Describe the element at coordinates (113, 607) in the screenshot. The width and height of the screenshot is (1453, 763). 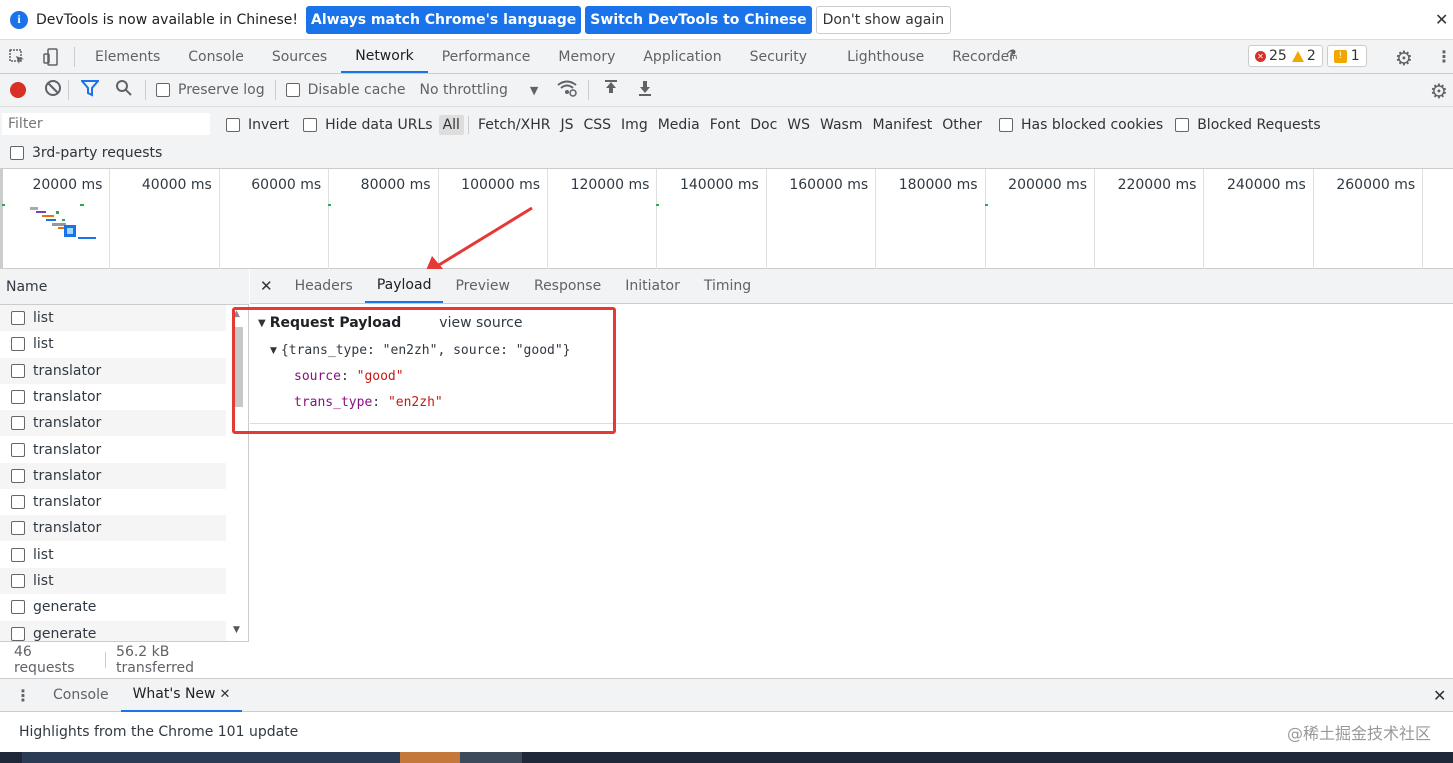
I see `request-row: generate` at that location.